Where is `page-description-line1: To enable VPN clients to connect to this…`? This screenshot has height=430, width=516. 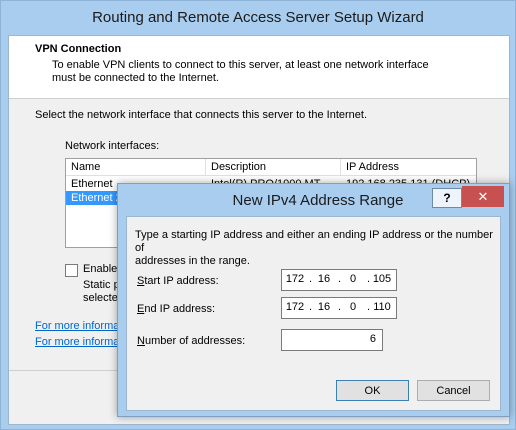
page-description-line1: To enable VPN clients to connect to this… is located at coordinates (240, 65).